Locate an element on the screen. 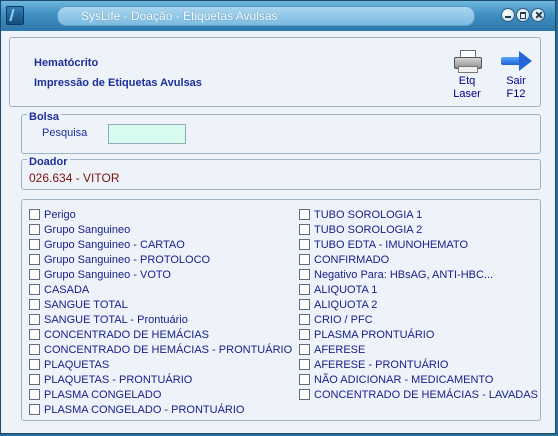 The width and height of the screenshot is (558, 436). checkbox-label: Grupo Sanguineo - CARTAO is located at coordinates (114, 245).